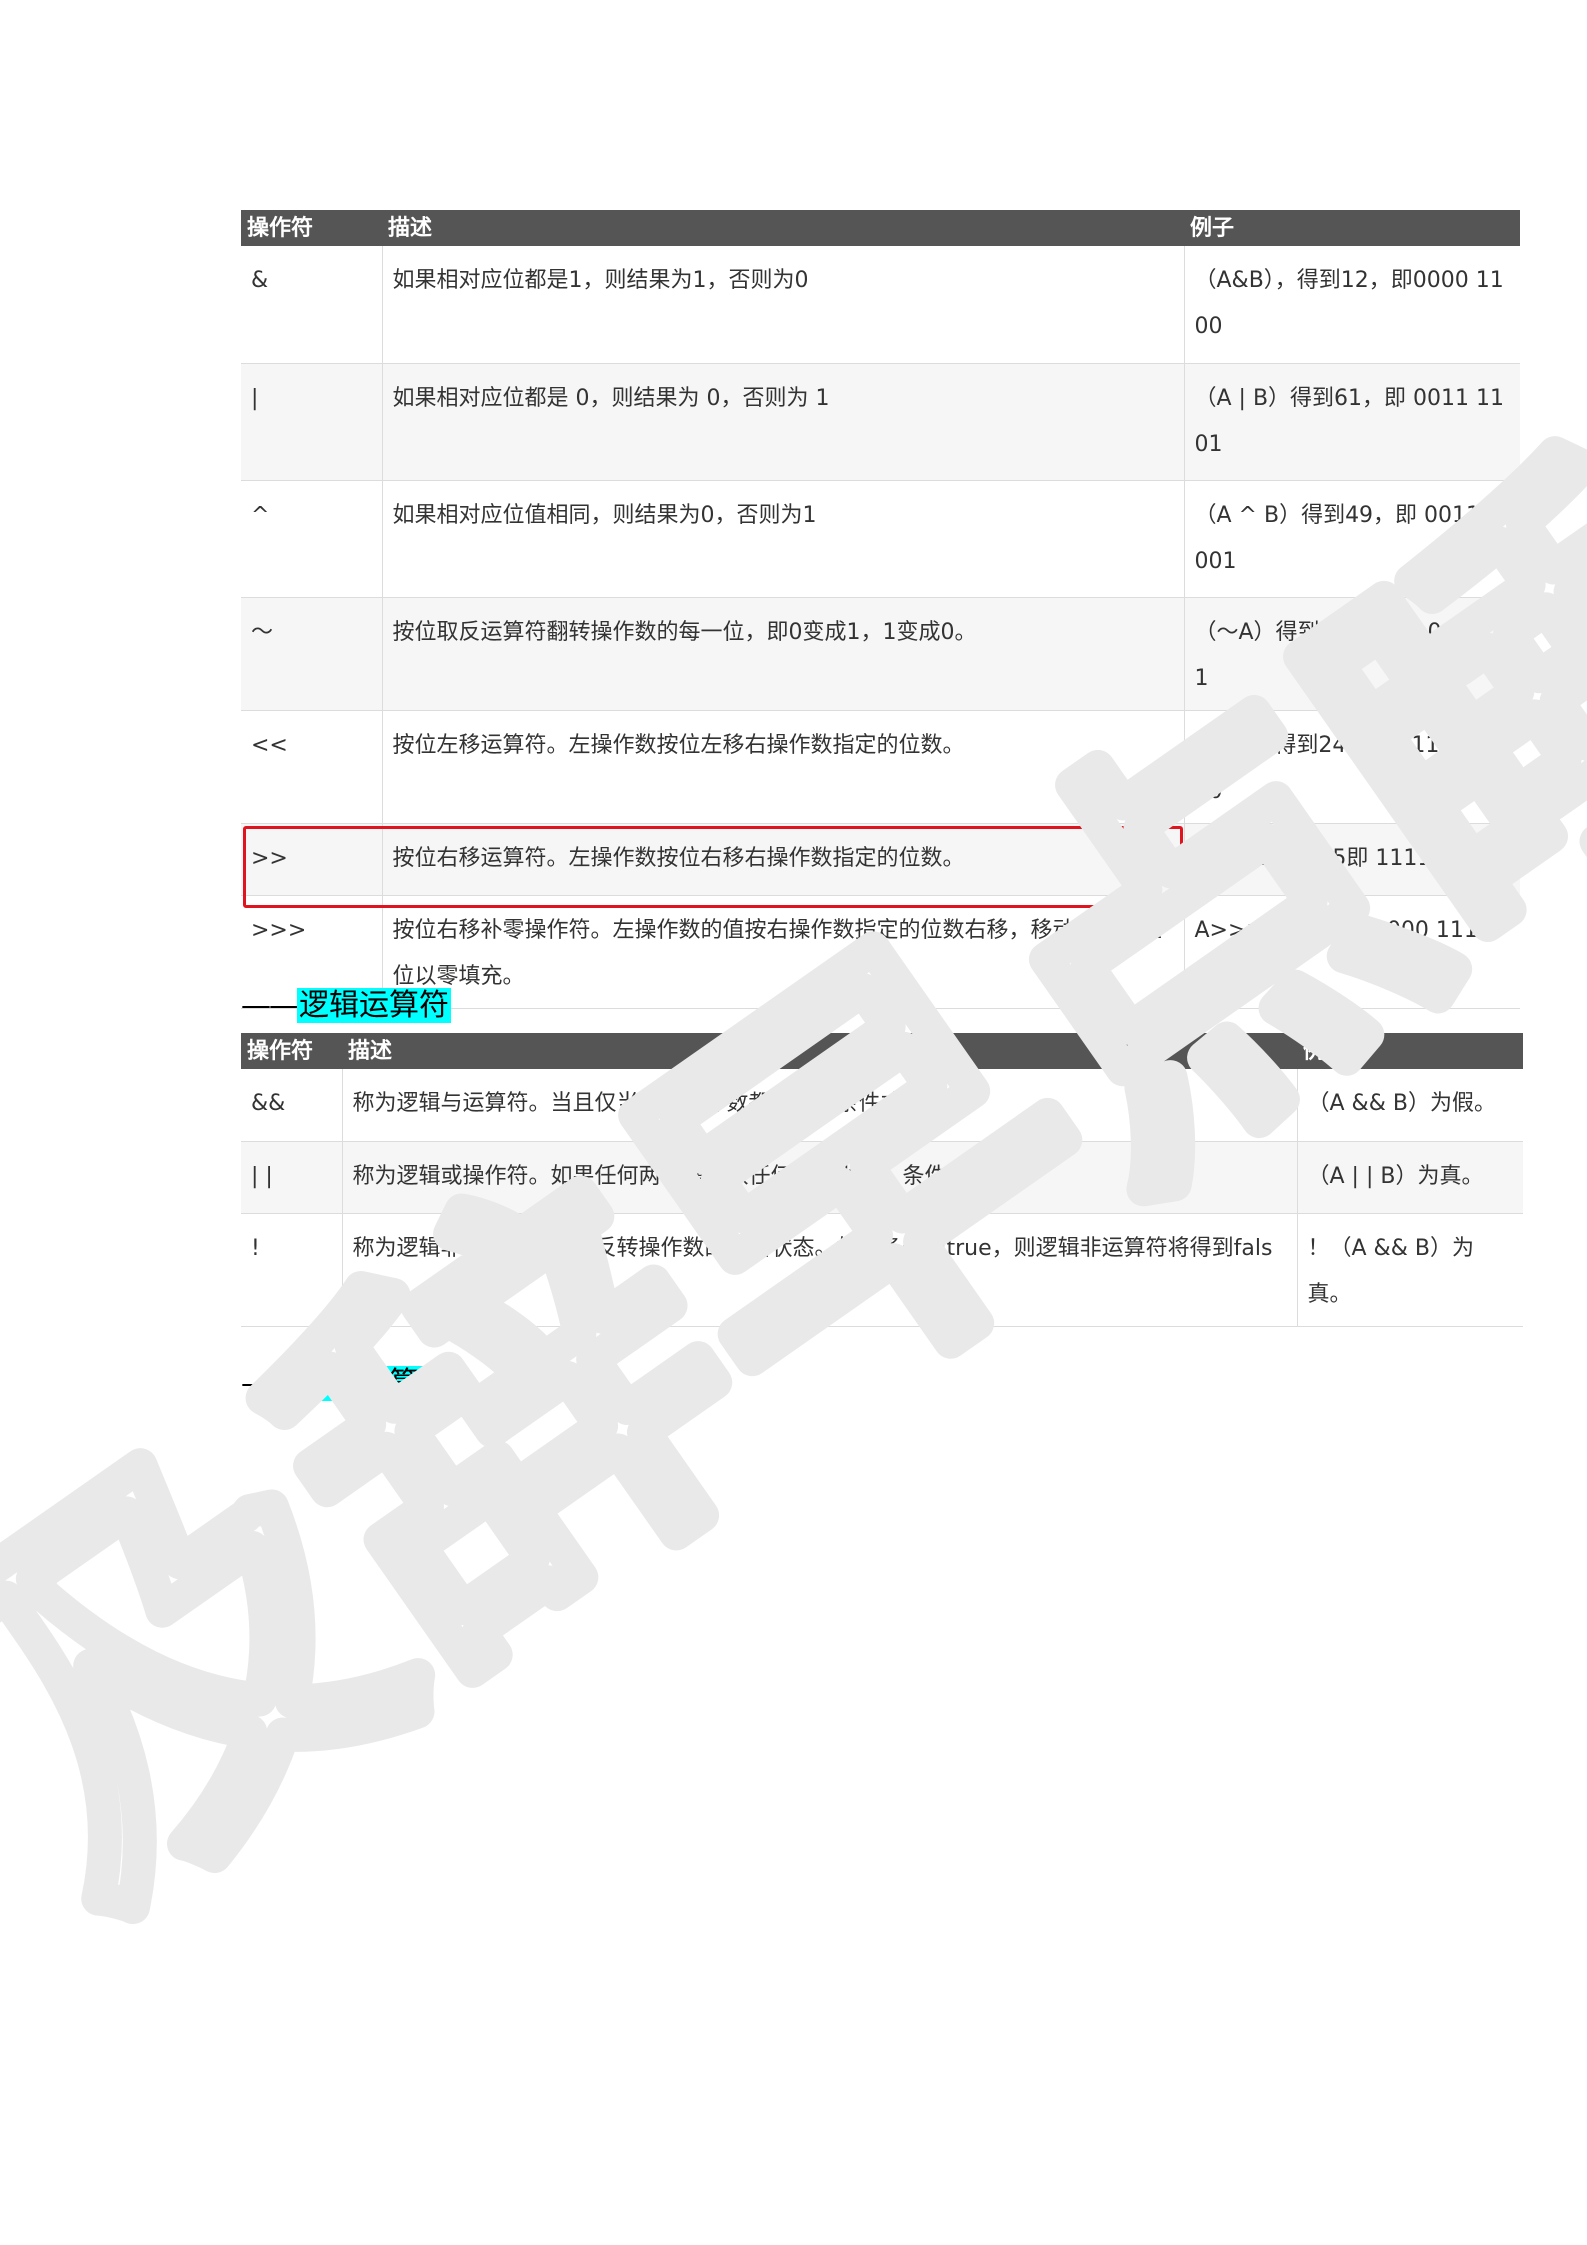  What do you see at coordinates (311, 654) in the screenshot?
I see `operator-cell: 〜` at bounding box center [311, 654].